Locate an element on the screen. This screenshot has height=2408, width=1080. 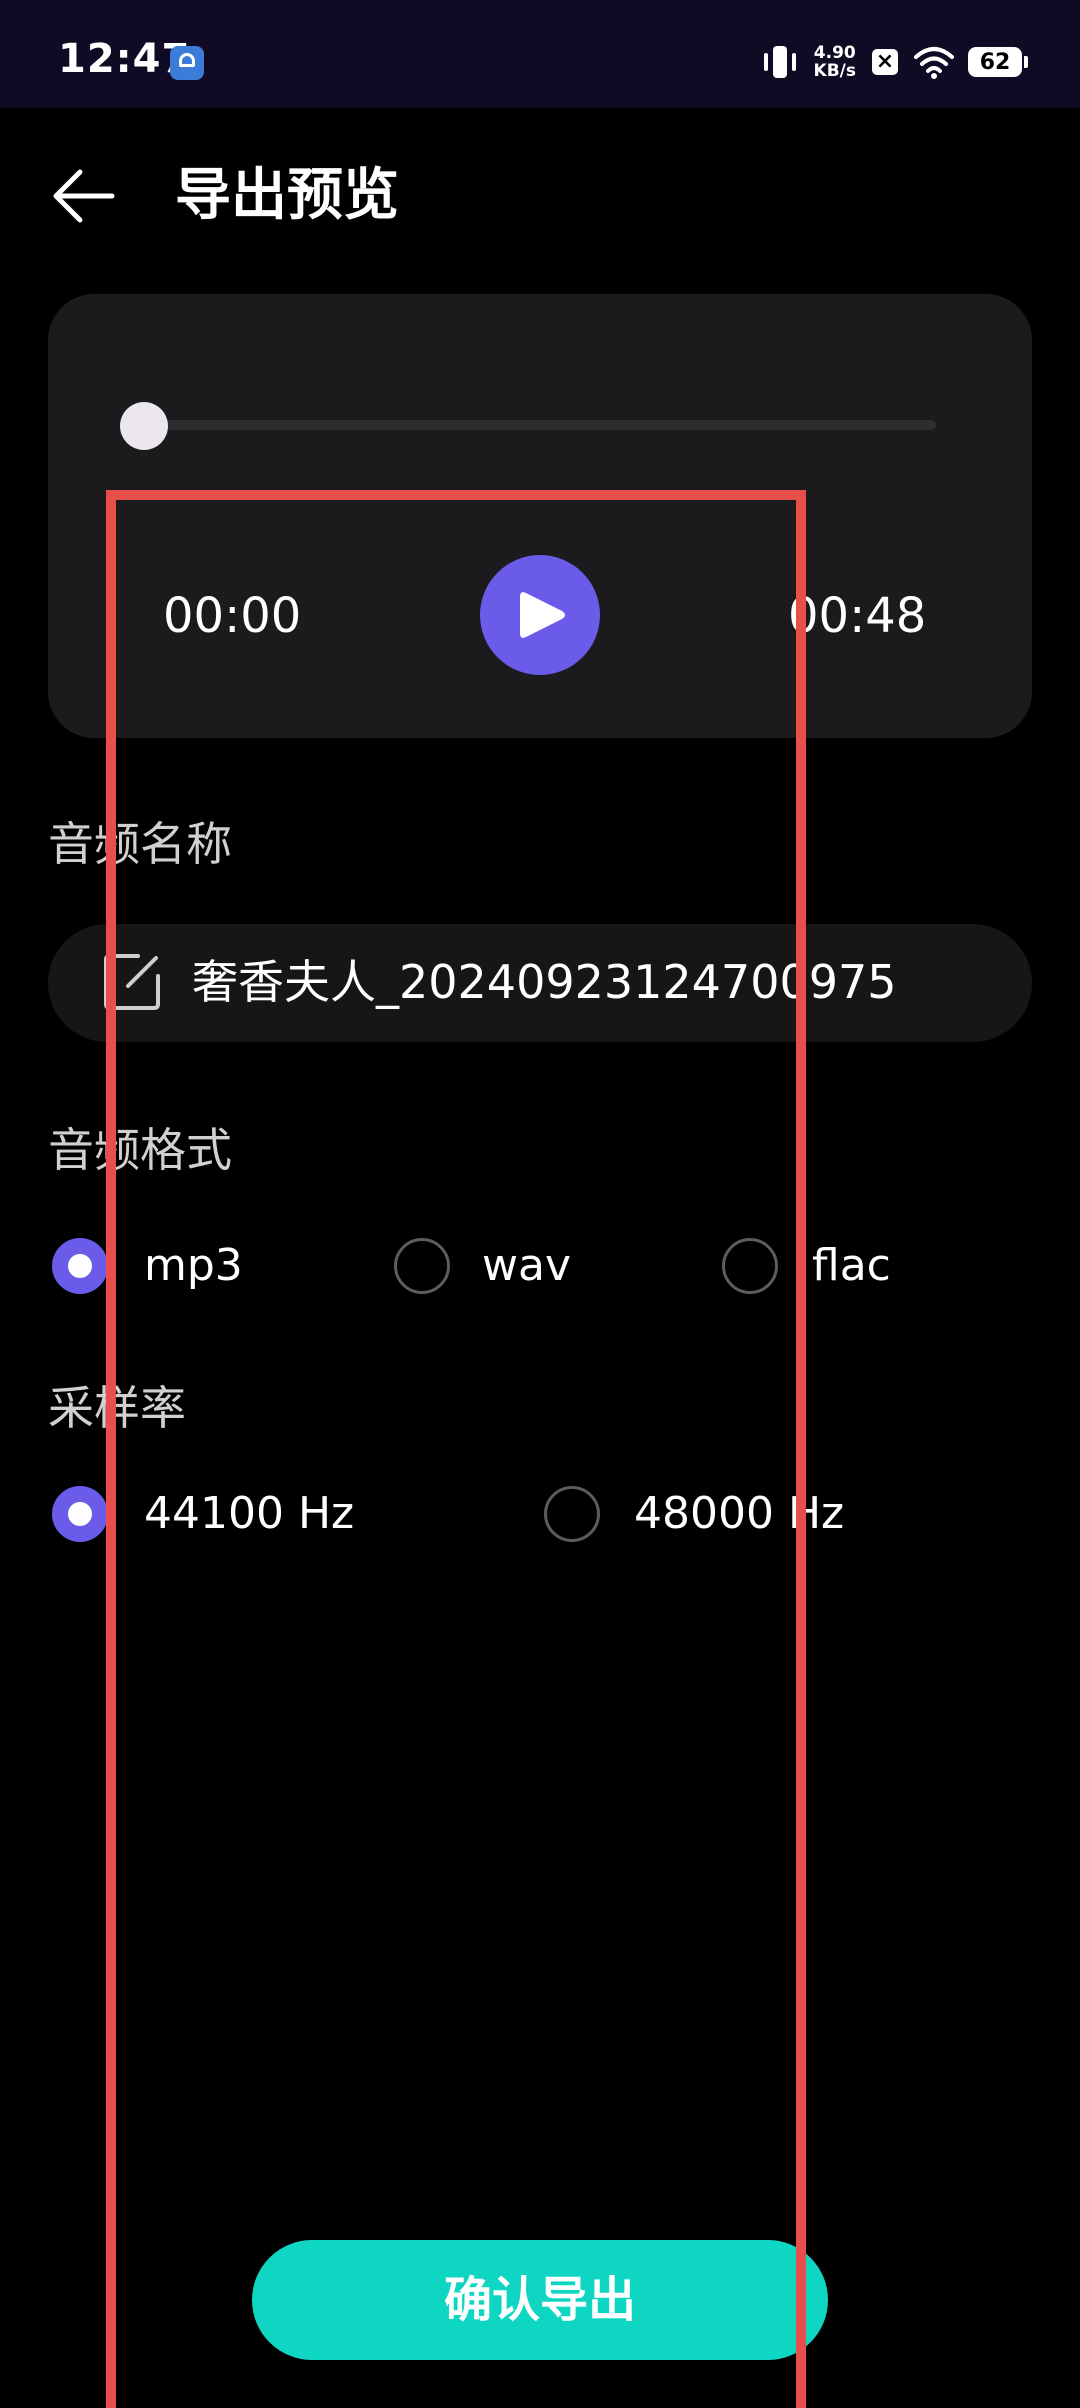
confirm-export-button: 确认导出 is located at coordinates (540, 2300).